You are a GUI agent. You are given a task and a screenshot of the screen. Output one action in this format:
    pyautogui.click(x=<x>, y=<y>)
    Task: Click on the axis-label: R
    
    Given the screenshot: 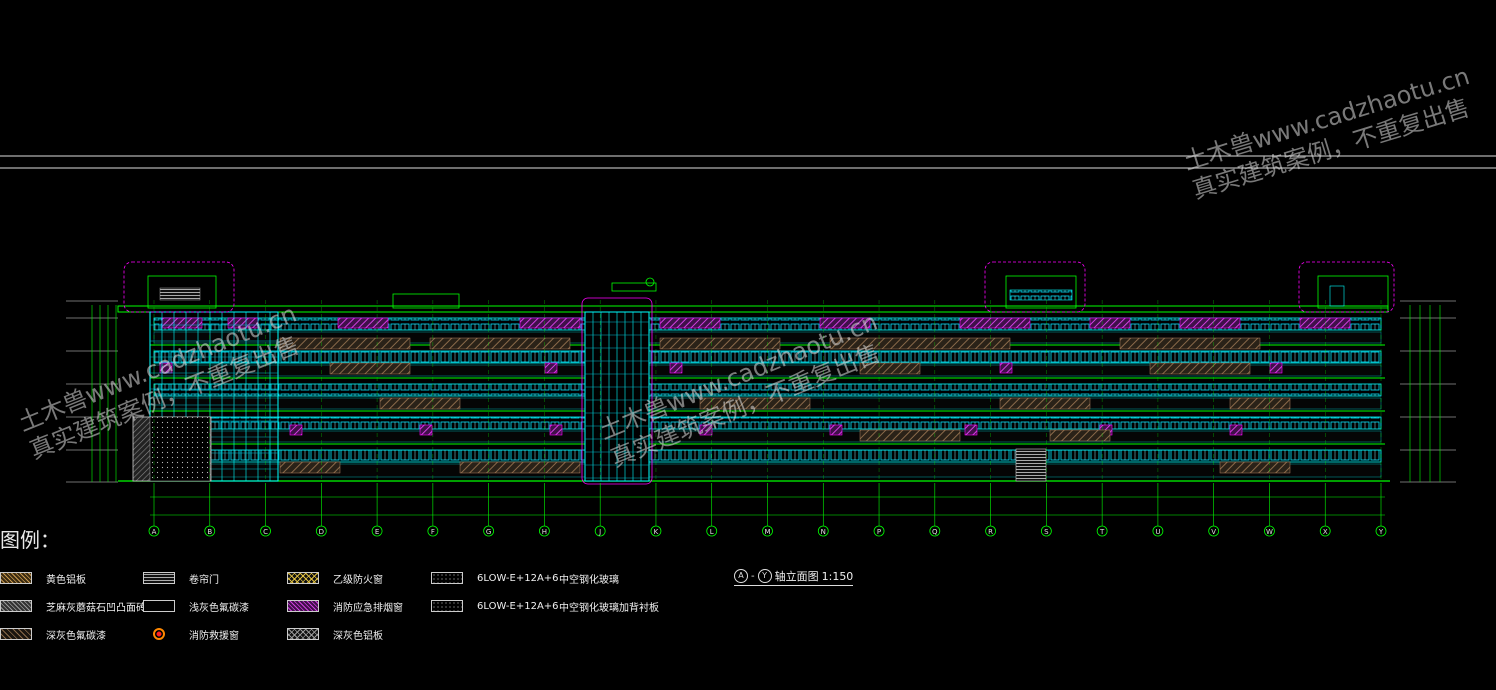 What is the action you would take?
    pyautogui.click(x=990, y=532)
    